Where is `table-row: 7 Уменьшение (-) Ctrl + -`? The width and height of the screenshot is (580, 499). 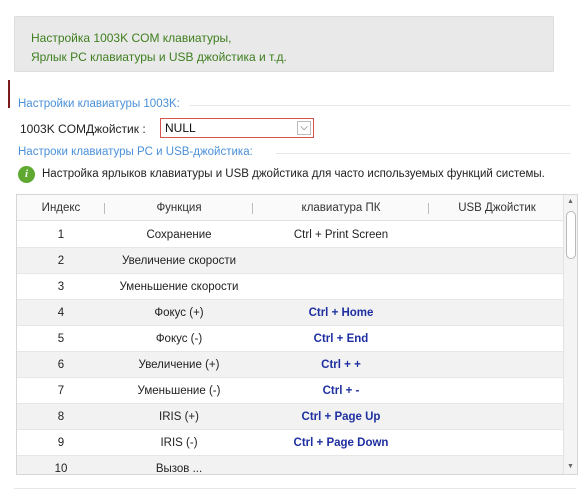
table-row: 7 Уменьшение (-) Ctrl + - is located at coordinates (291, 391).